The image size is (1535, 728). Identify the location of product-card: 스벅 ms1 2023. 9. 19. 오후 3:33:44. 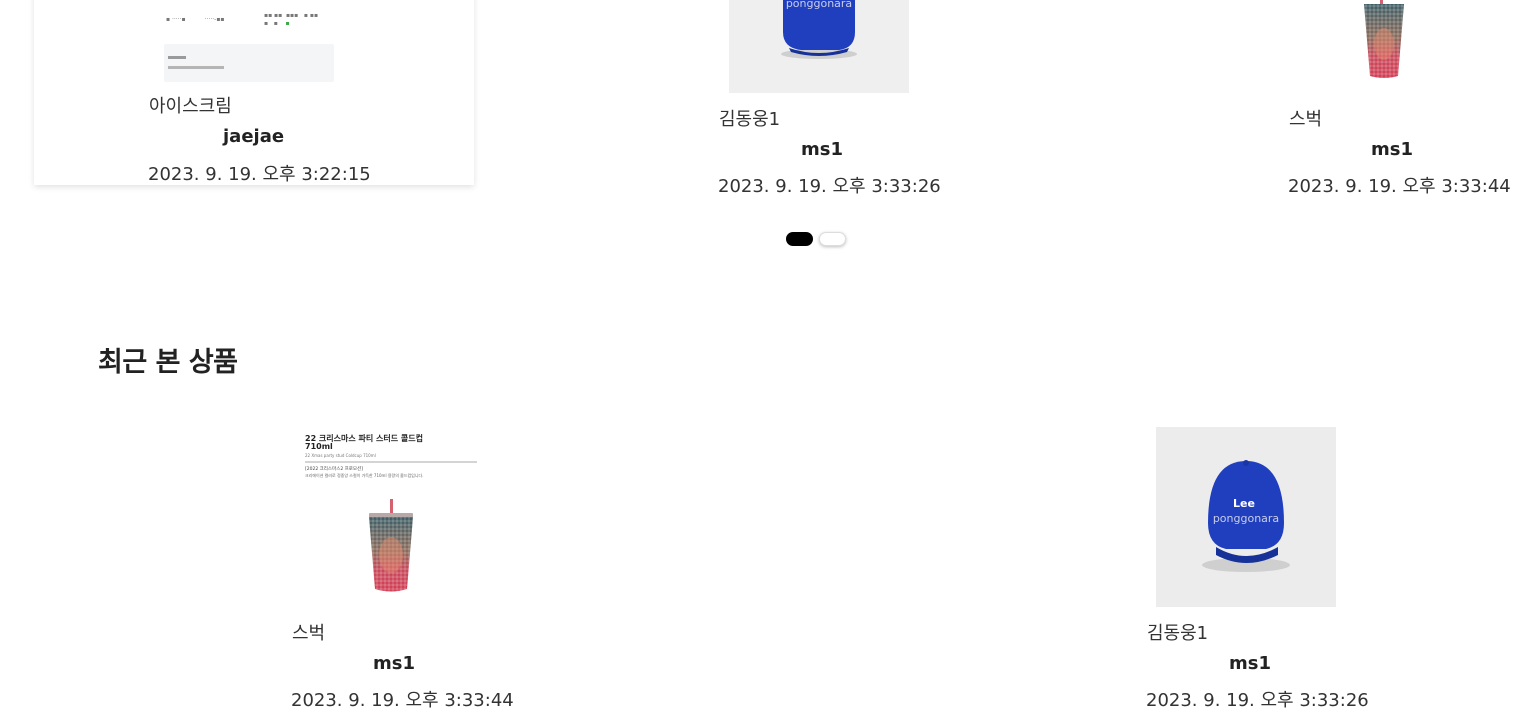
(1399, 100).